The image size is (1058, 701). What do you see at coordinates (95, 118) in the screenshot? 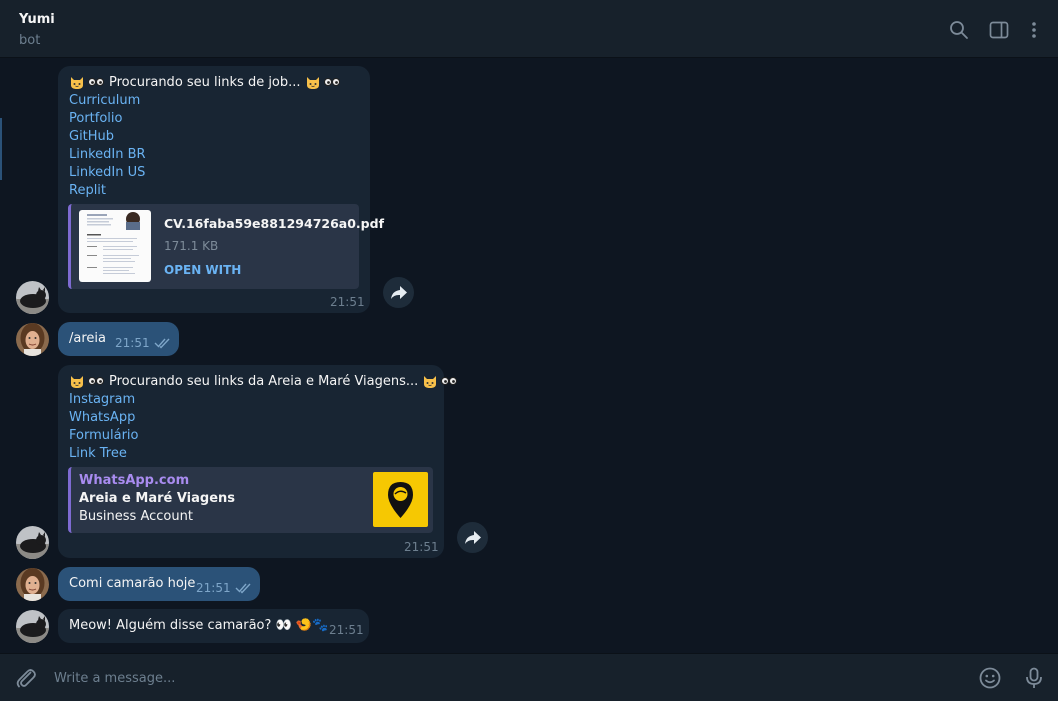
I see `link-portfolio: Portfolio` at bounding box center [95, 118].